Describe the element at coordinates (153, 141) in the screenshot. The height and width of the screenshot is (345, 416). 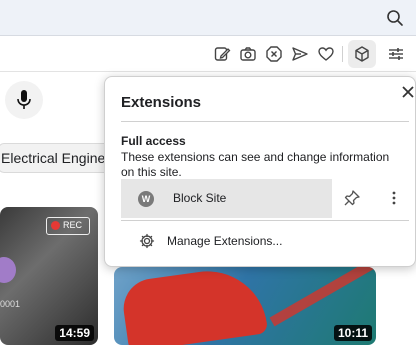
I see `section-title: Full access` at that location.